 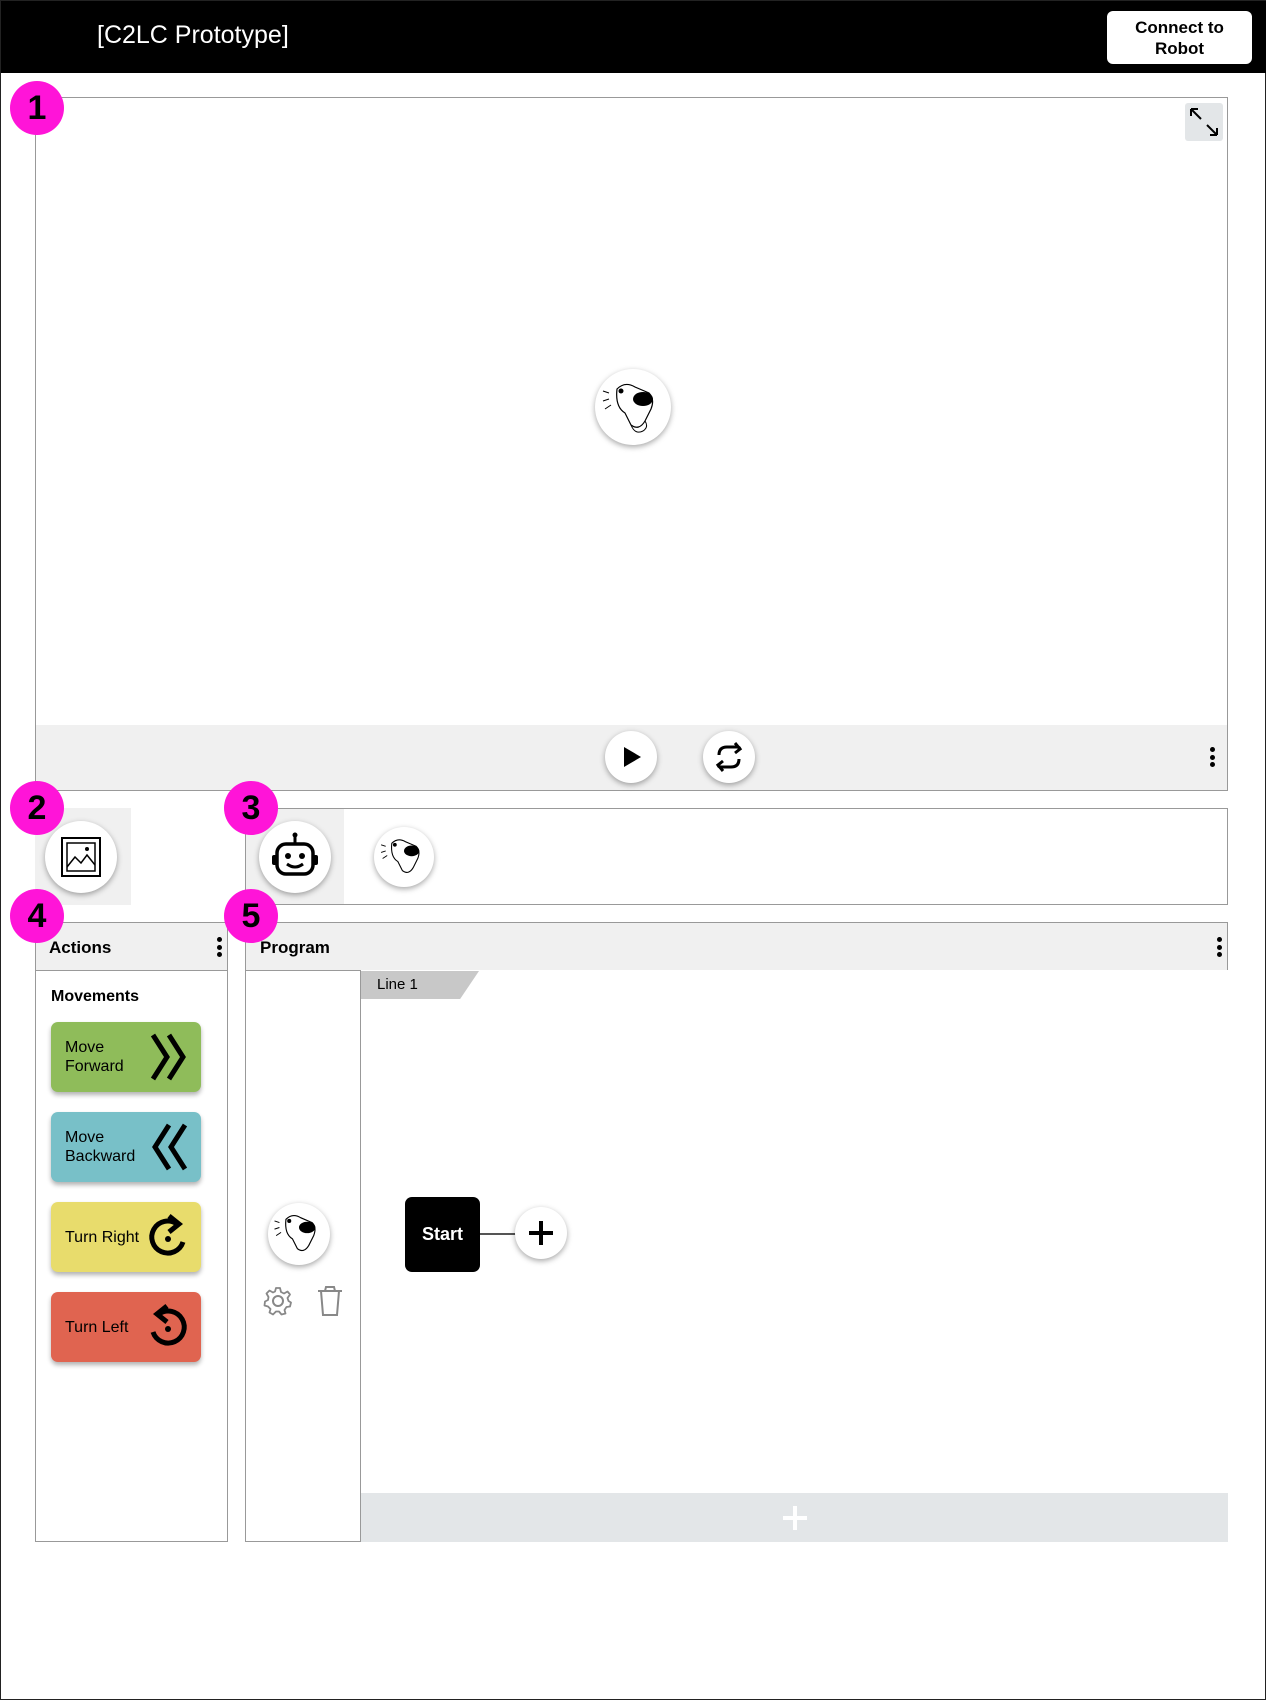 What do you see at coordinates (102, 1237) in the screenshot?
I see `action-label: Turn Right` at bounding box center [102, 1237].